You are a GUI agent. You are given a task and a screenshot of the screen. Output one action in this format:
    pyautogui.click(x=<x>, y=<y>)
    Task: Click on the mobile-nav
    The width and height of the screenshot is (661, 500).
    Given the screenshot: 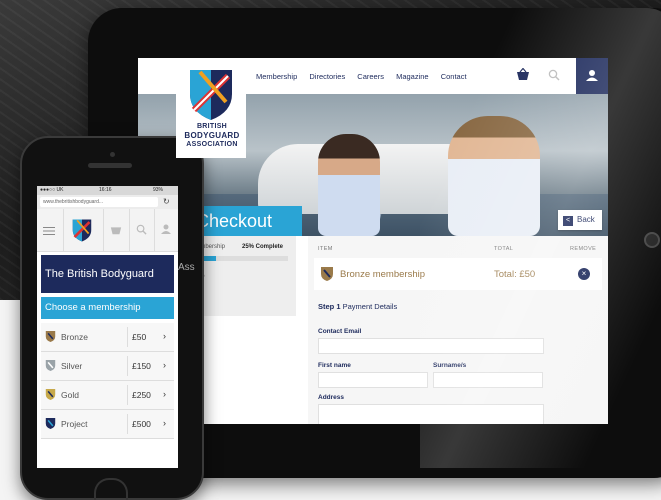 What is the action you would take?
    pyautogui.click(x=107, y=230)
    